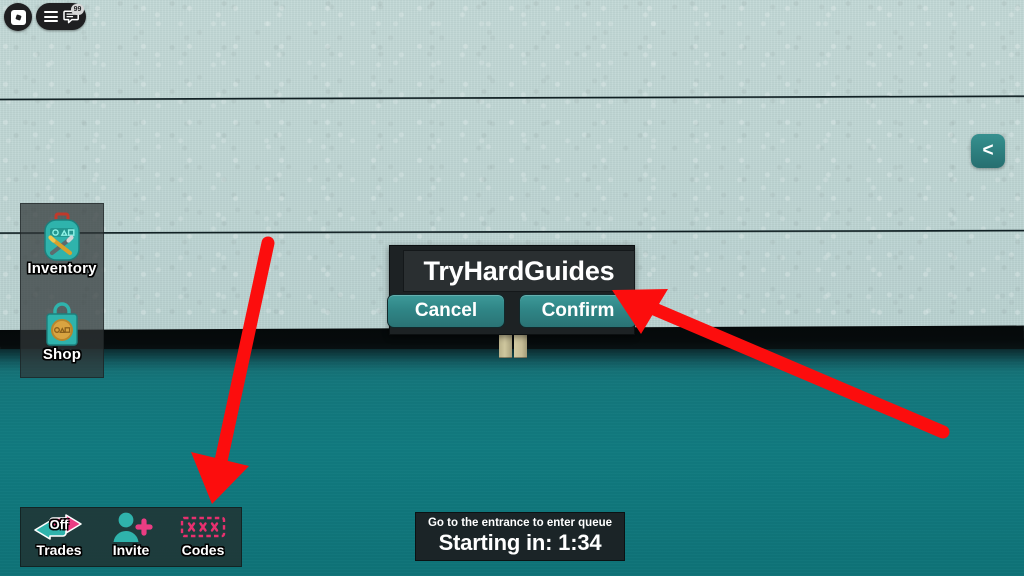  Describe the element at coordinates (203, 527) in the screenshot. I see `codes-dashed-box-icon` at that location.